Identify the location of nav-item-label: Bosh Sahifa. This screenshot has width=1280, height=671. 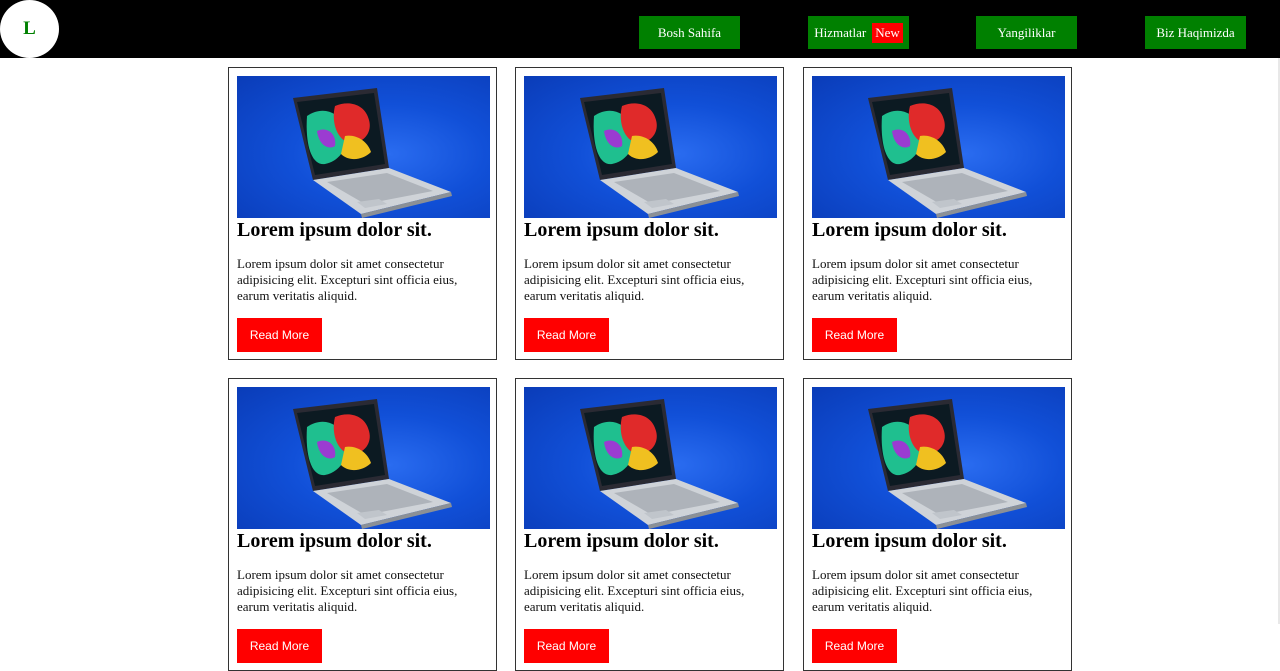
(689, 32).